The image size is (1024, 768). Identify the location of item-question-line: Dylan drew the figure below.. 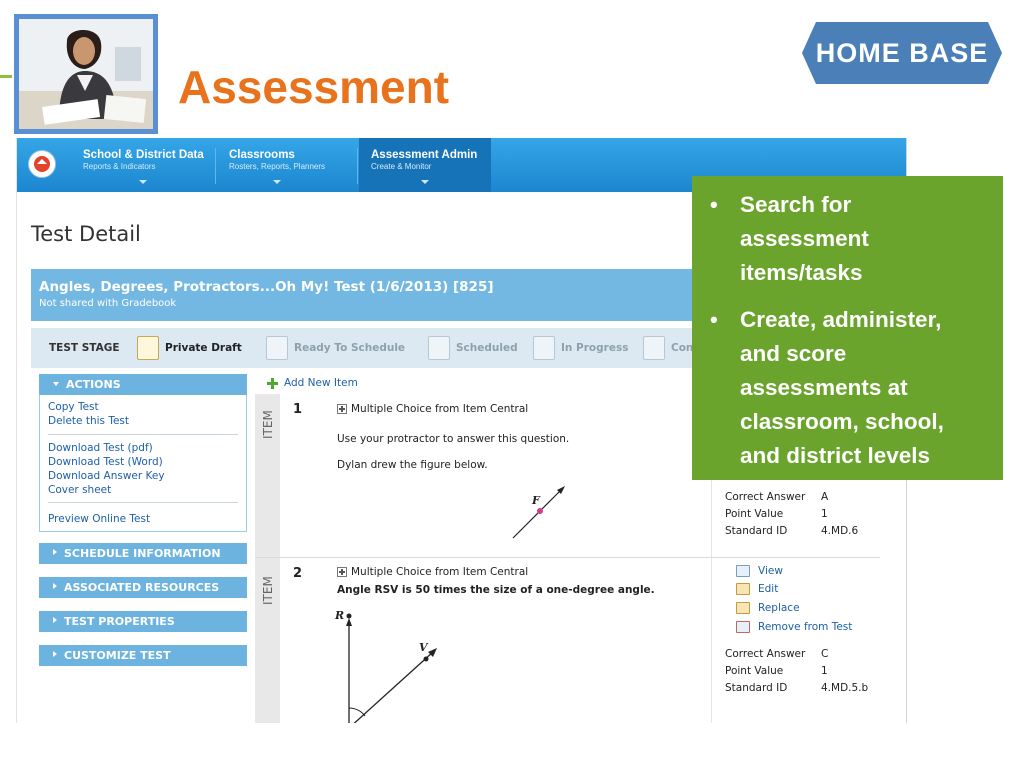
(412, 465).